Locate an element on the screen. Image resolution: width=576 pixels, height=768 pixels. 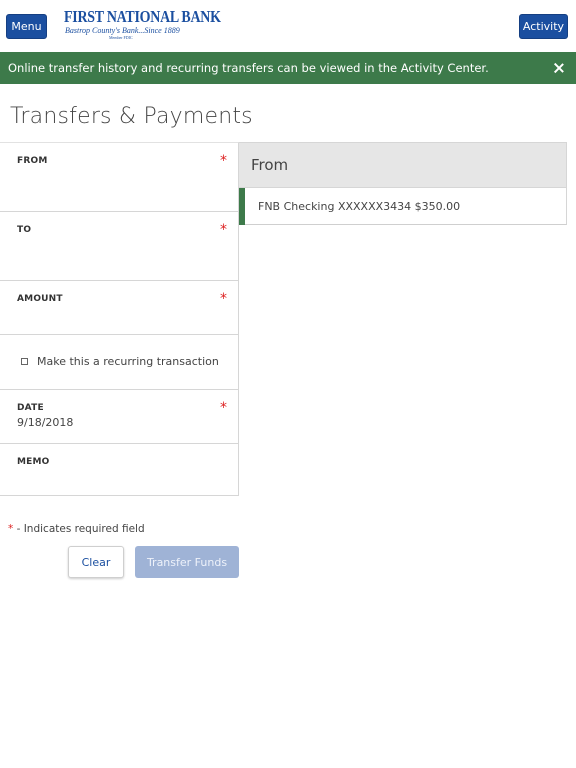
amount-label: AMOUNT is located at coordinates (40, 299).